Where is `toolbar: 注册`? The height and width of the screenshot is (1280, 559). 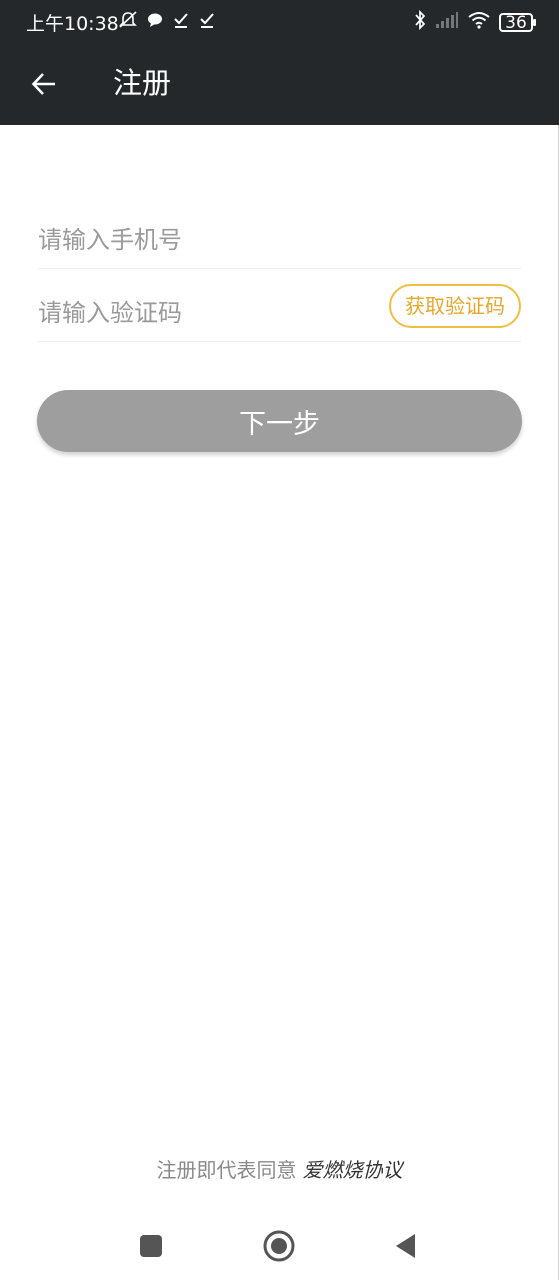 toolbar: 注册 is located at coordinates (279, 83).